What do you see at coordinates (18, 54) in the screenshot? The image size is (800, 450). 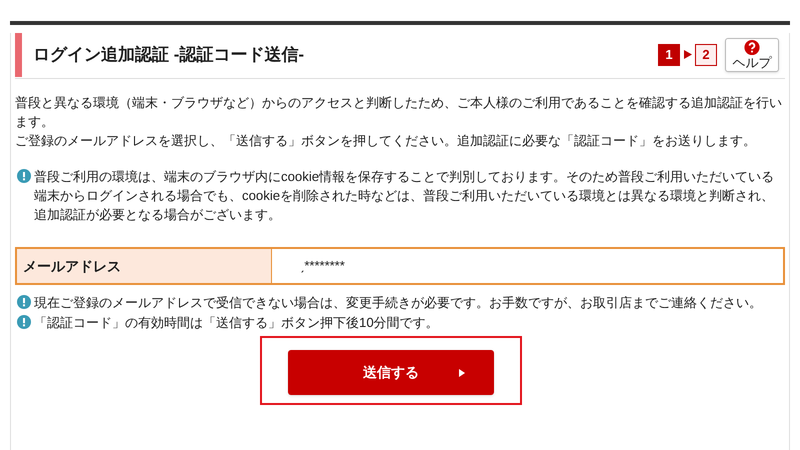 I see `accent-bar` at bounding box center [18, 54].